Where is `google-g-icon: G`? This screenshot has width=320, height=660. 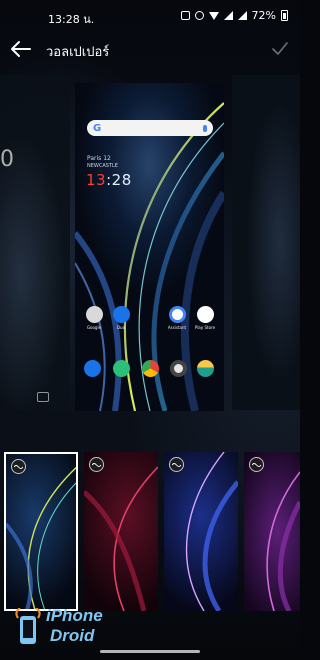
google-g-icon: G is located at coordinates (97, 128).